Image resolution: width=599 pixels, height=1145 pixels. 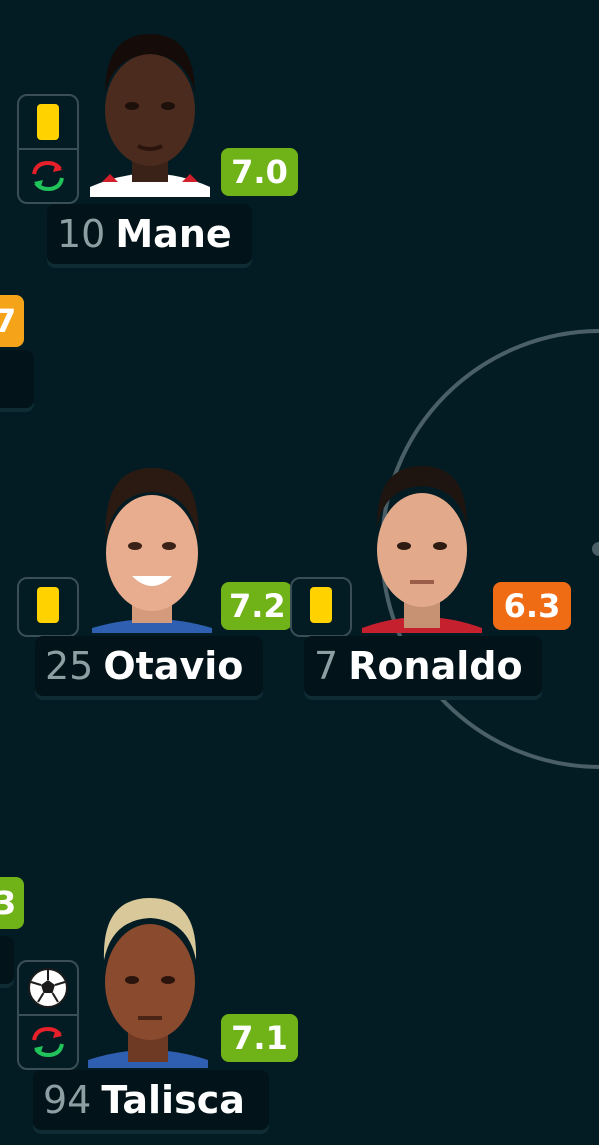 I want to click on player-card-otavio: 7.2 25 Otavio, so click(x=150, y=575).